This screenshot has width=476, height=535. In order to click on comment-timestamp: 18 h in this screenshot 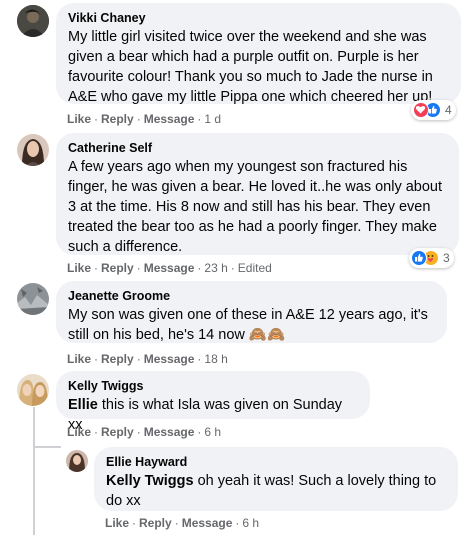, I will do `click(215, 359)`.